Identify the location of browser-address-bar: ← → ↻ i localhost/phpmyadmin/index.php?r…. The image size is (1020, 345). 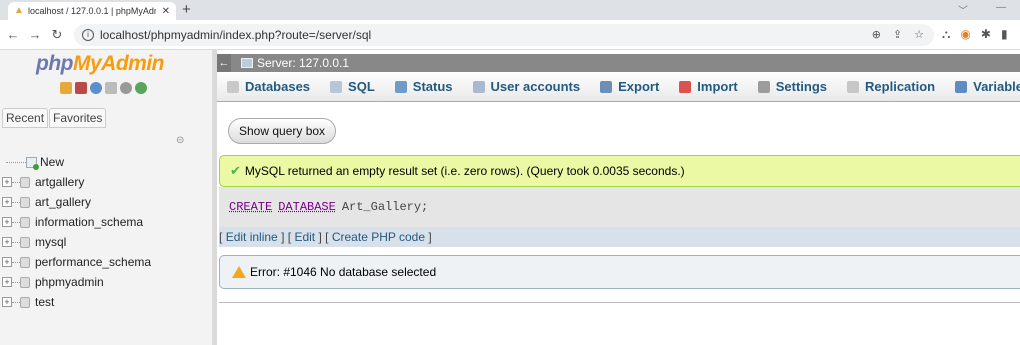
(510, 35).